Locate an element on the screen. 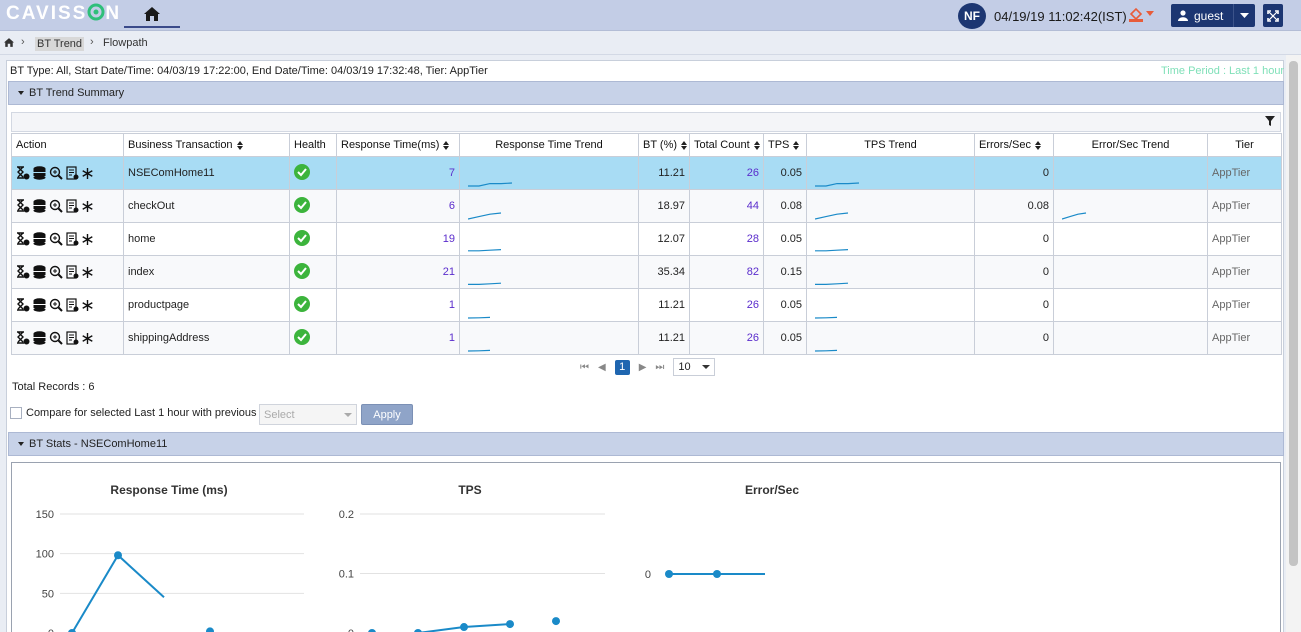 The image size is (1301, 632). filter-icon is located at coordinates (1270, 121).